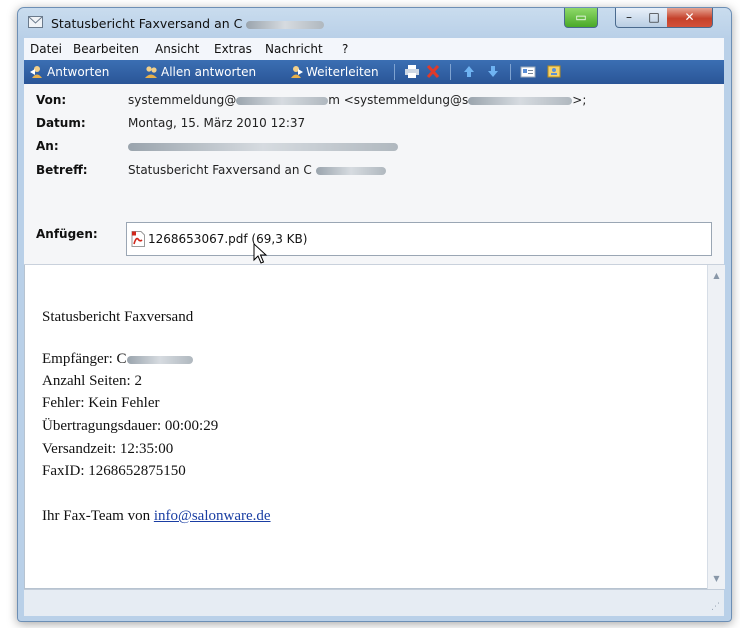 Image resolution: width=740 pixels, height=628 pixels. I want to click on menu-bearbeiten: Bearbeiten, so click(106, 49).